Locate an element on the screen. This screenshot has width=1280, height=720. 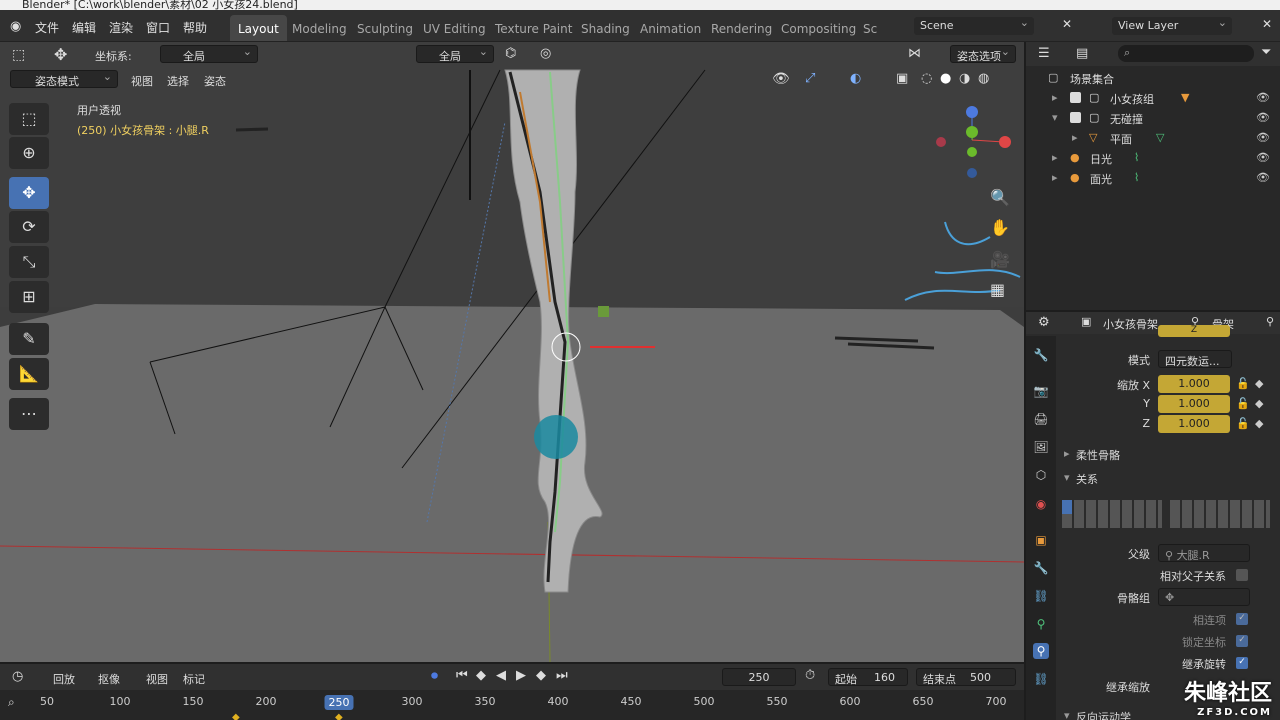
scene-selector: Scene is located at coordinates (974, 25).